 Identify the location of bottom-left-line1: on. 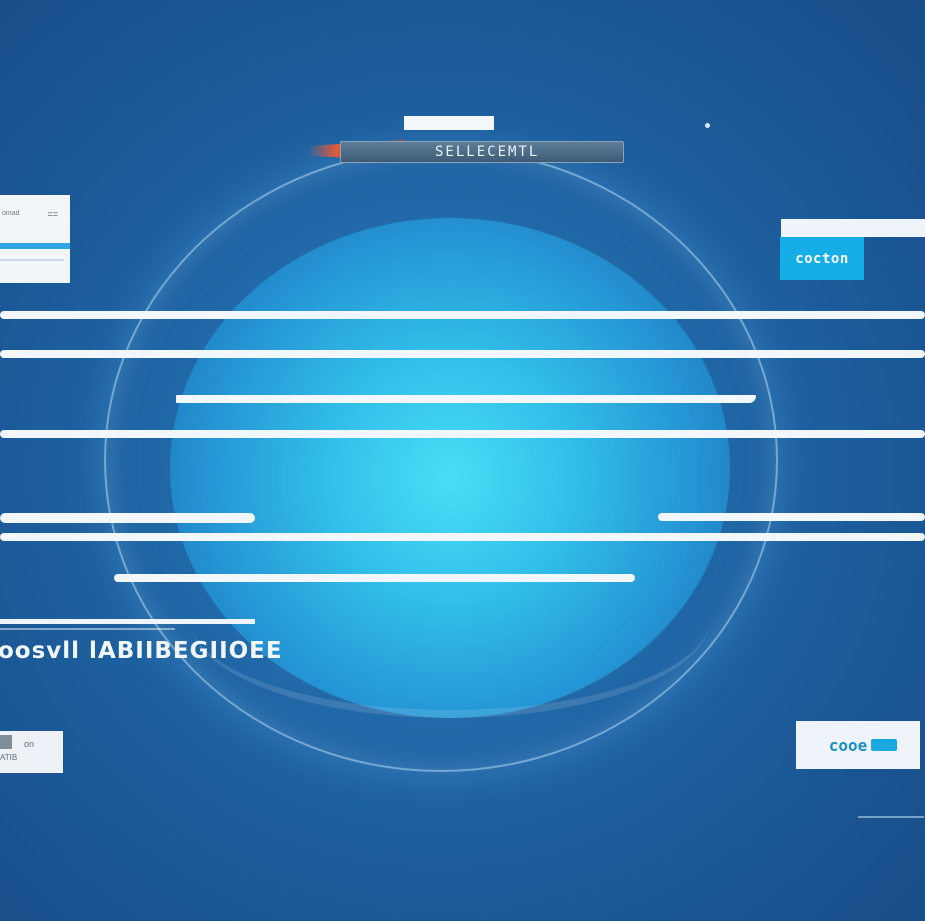
(29, 744).